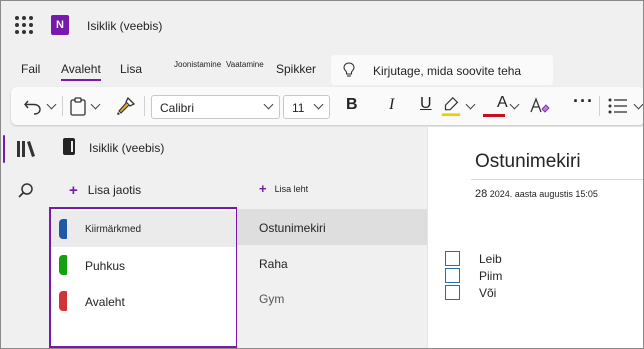 The height and width of the screenshot is (349, 644). What do you see at coordinates (447, 71) in the screenshot?
I see `search-prompt: Kirjutage, mida soovite teha` at bounding box center [447, 71].